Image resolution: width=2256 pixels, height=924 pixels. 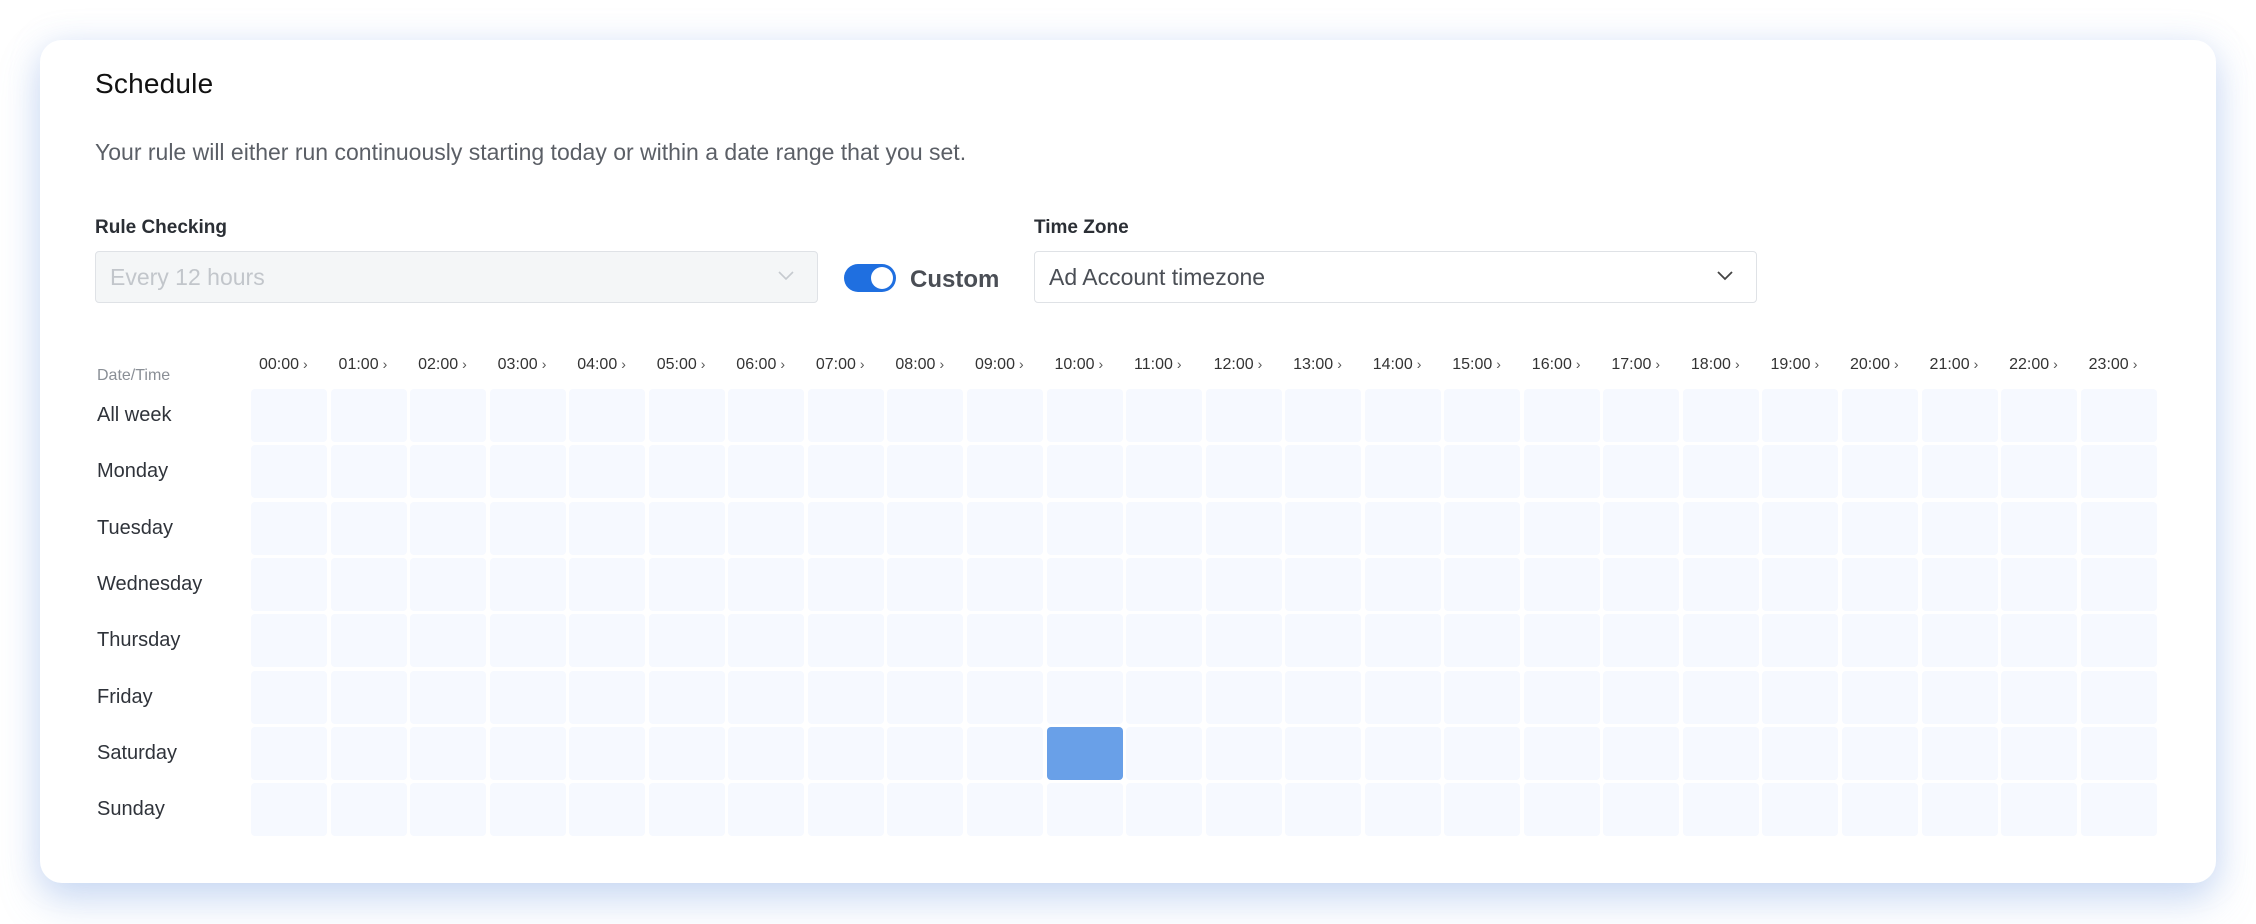 What do you see at coordinates (1158, 365) in the screenshot?
I see `hour-header: 11:00 ›` at bounding box center [1158, 365].